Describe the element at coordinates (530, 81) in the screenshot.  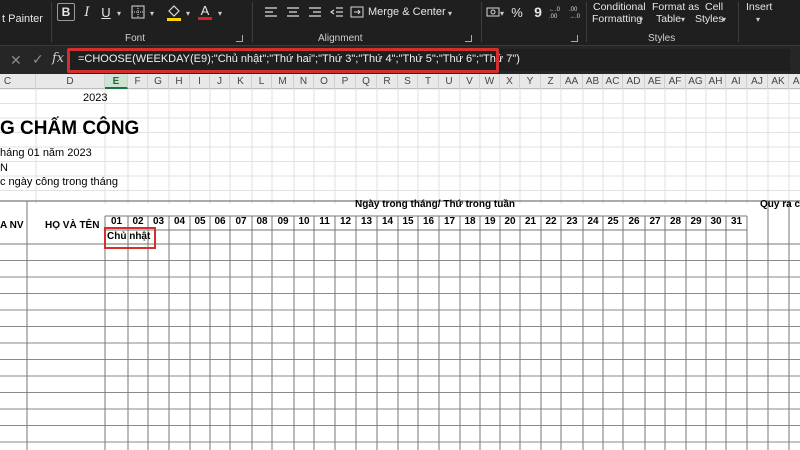
I see `column-header-y: Y` at that location.